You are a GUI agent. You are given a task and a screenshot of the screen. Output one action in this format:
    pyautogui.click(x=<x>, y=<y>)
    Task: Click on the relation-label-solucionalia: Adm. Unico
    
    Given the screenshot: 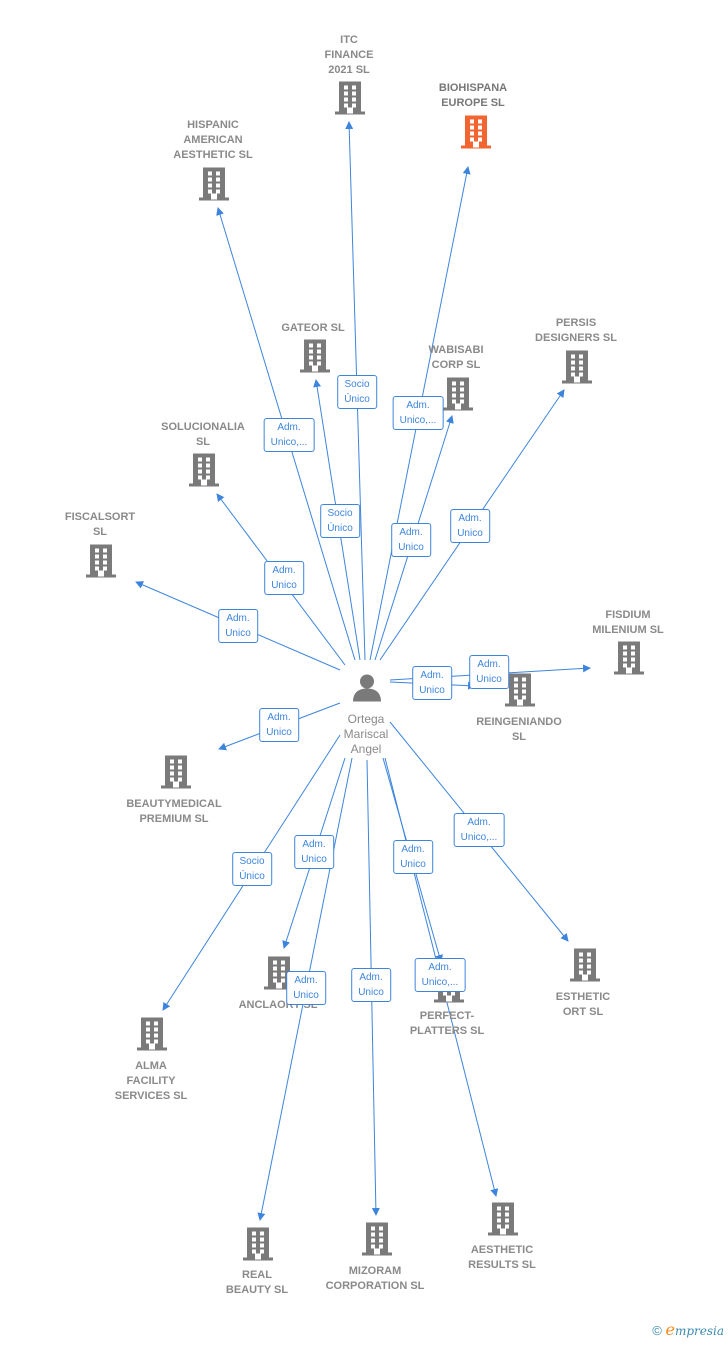 What is the action you would take?
    pyautogui.click(x=284, y=578)
    